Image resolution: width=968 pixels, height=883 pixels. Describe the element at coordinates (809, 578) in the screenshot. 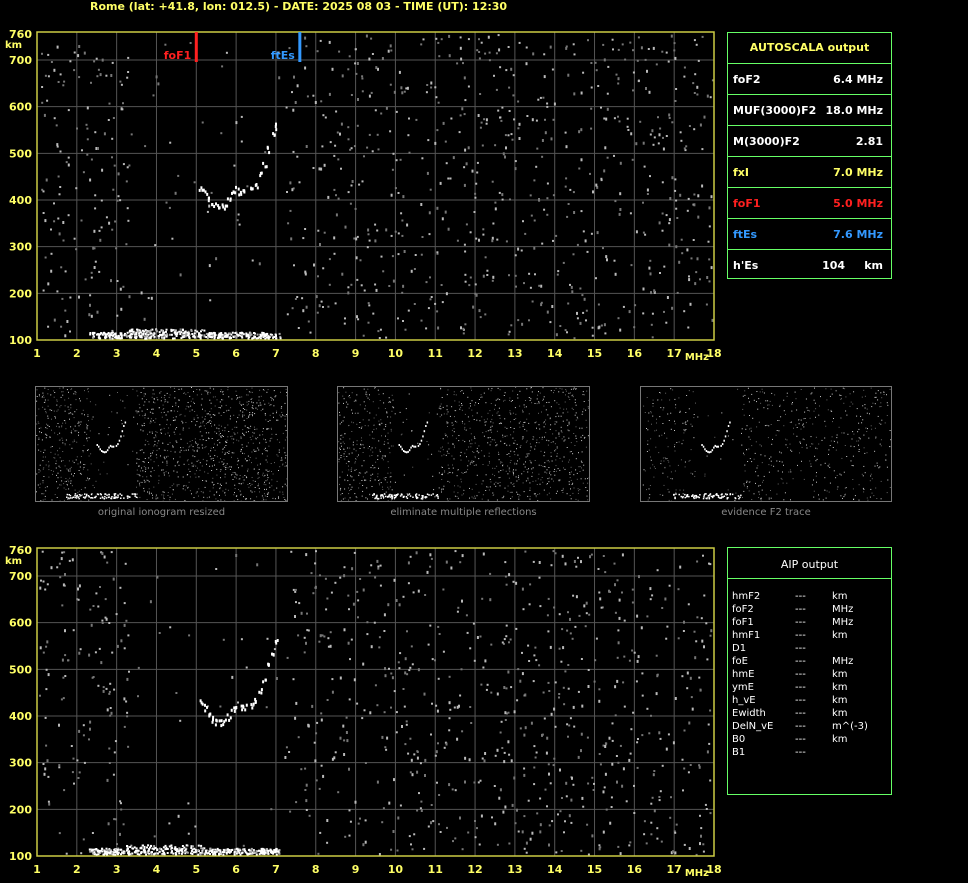

I see `aip-divider` at that location.